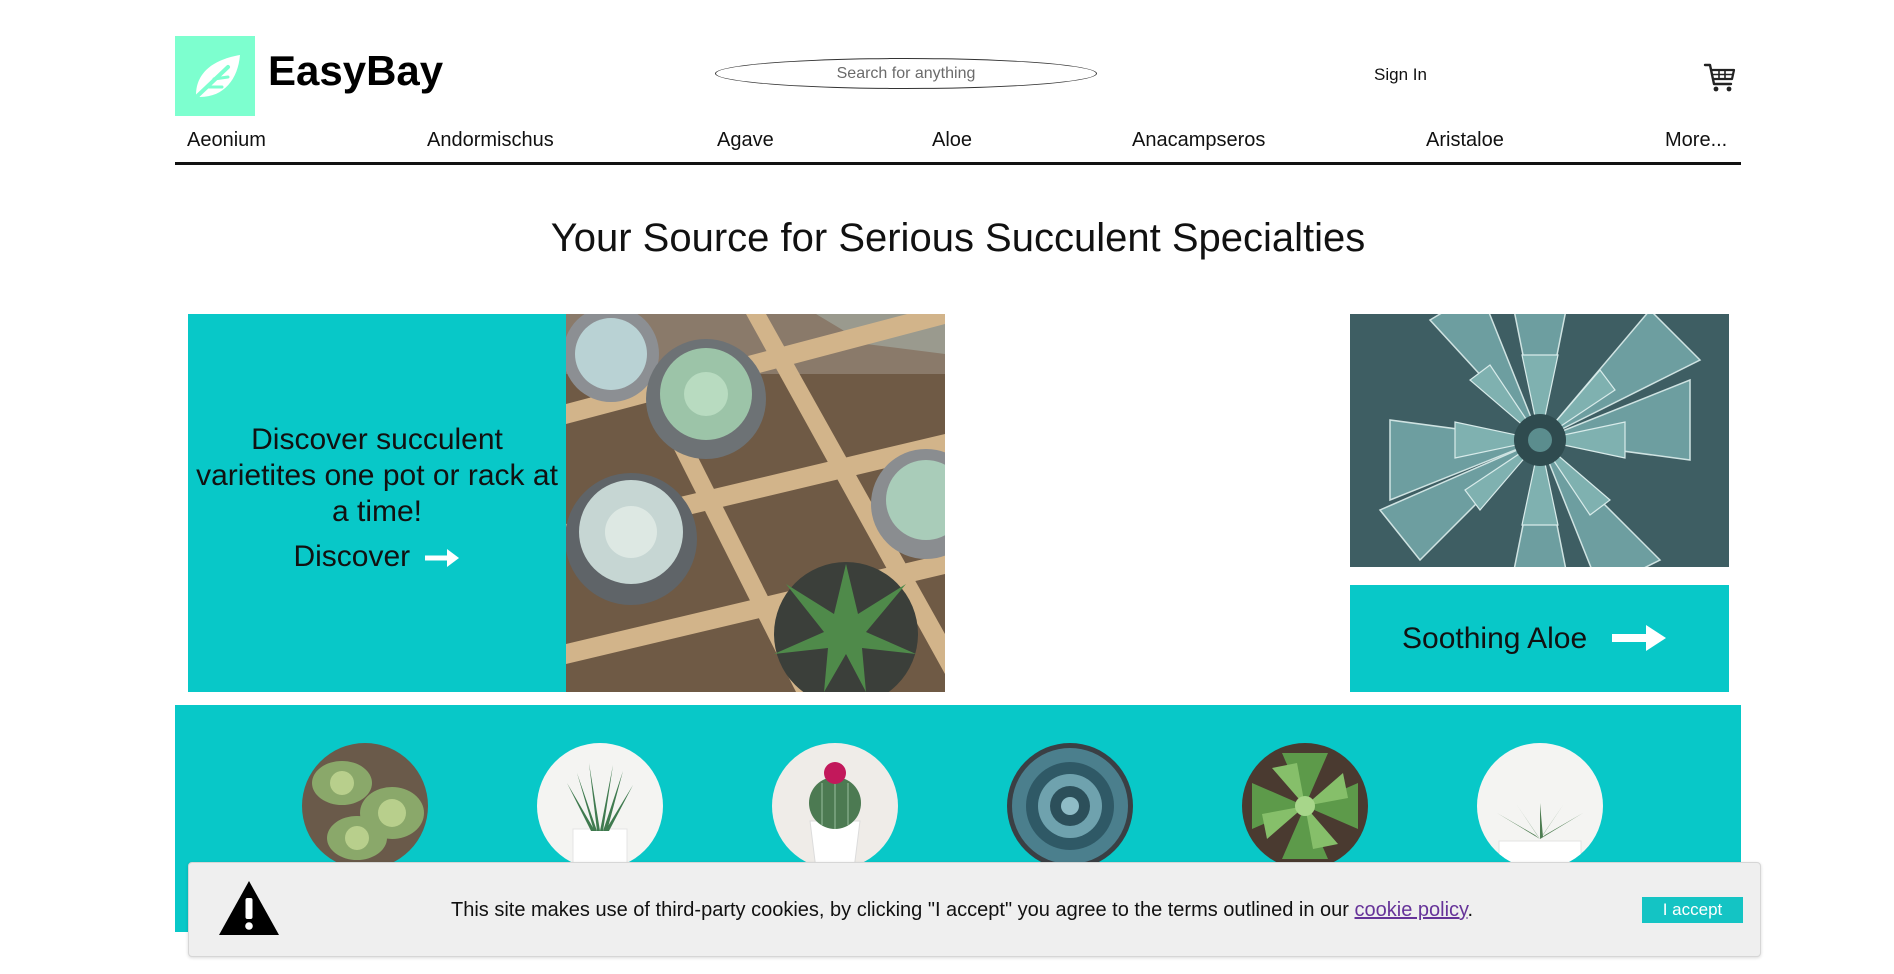 This screenshot has height=974, width=1894. Describe the element at coordinates (1539, 440) in the screenshot. I see `agave-photo` at that location.